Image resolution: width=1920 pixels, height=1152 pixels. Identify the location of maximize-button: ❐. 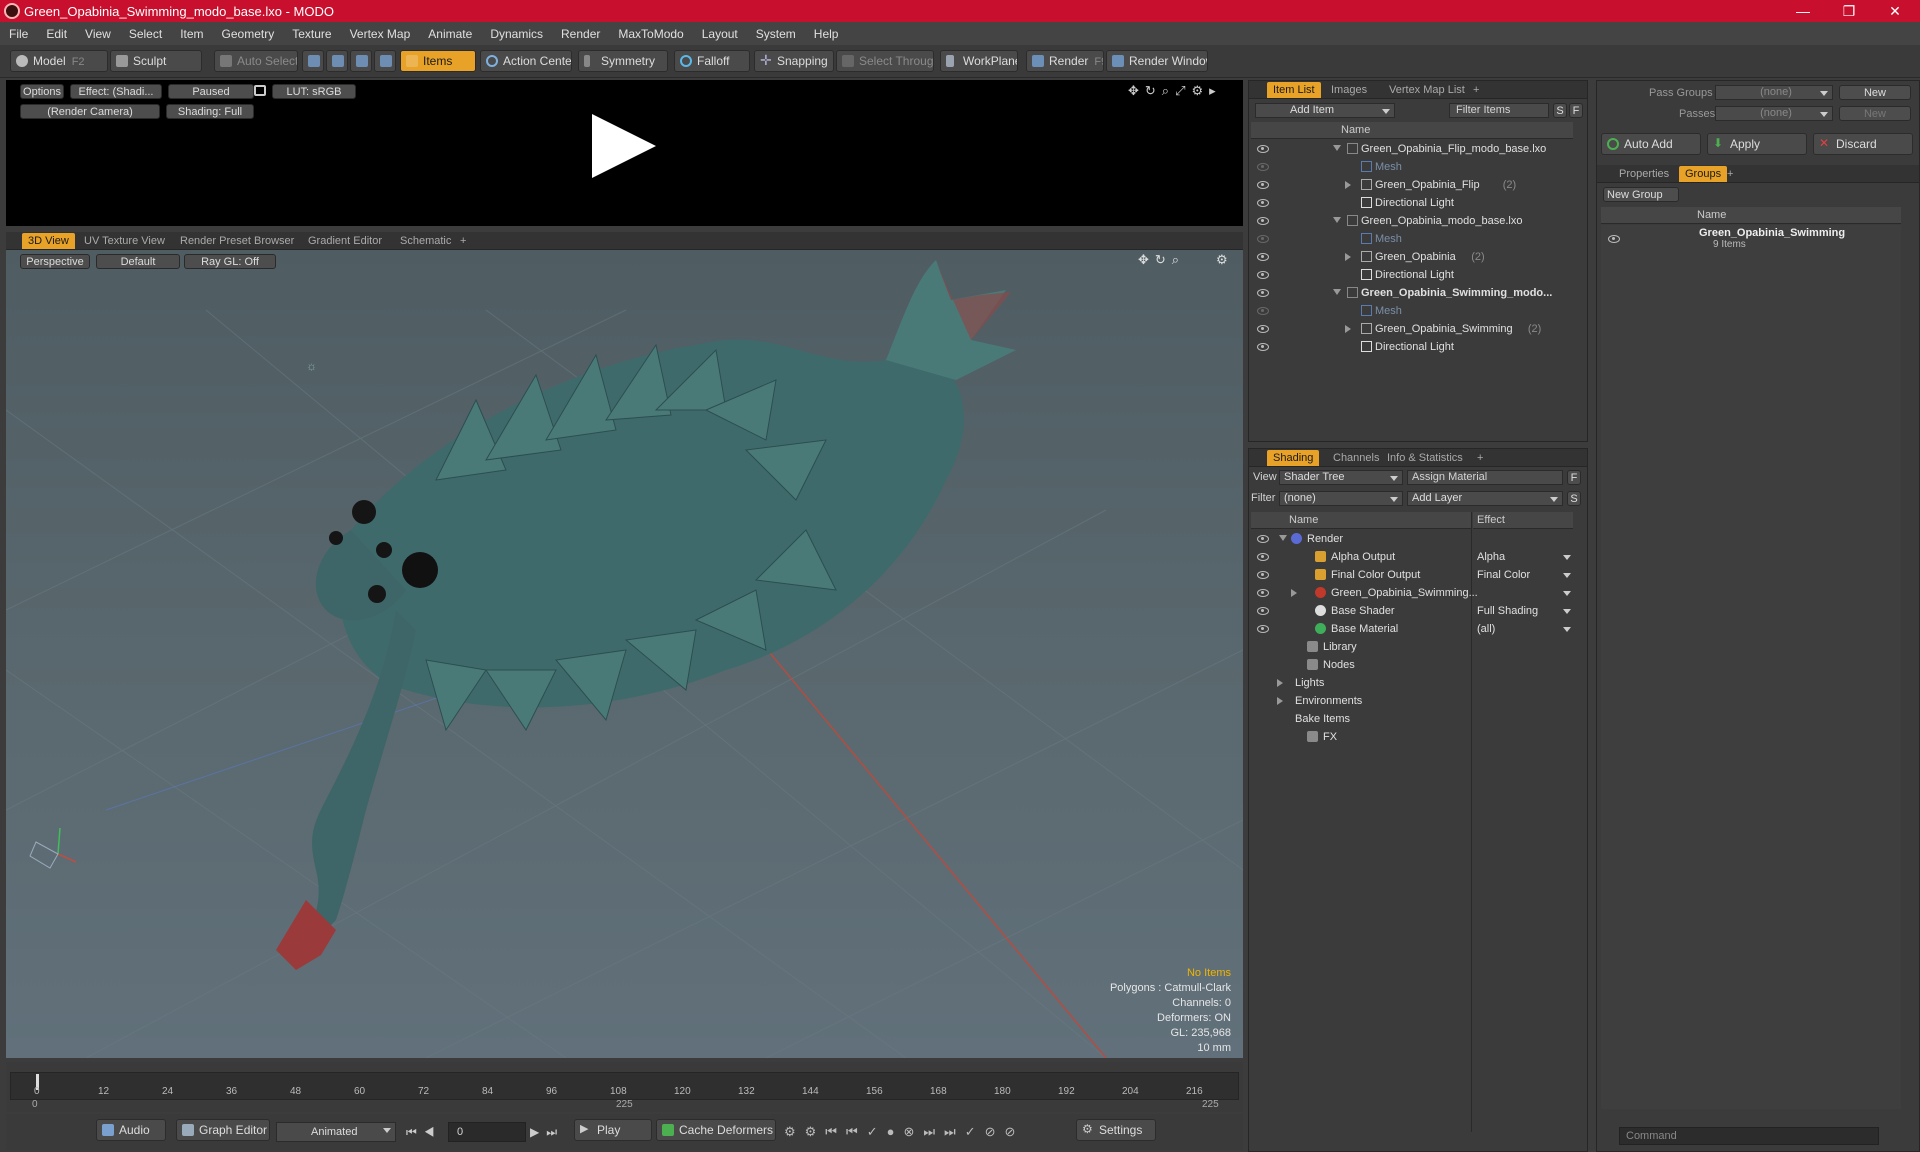
(1849, 11).